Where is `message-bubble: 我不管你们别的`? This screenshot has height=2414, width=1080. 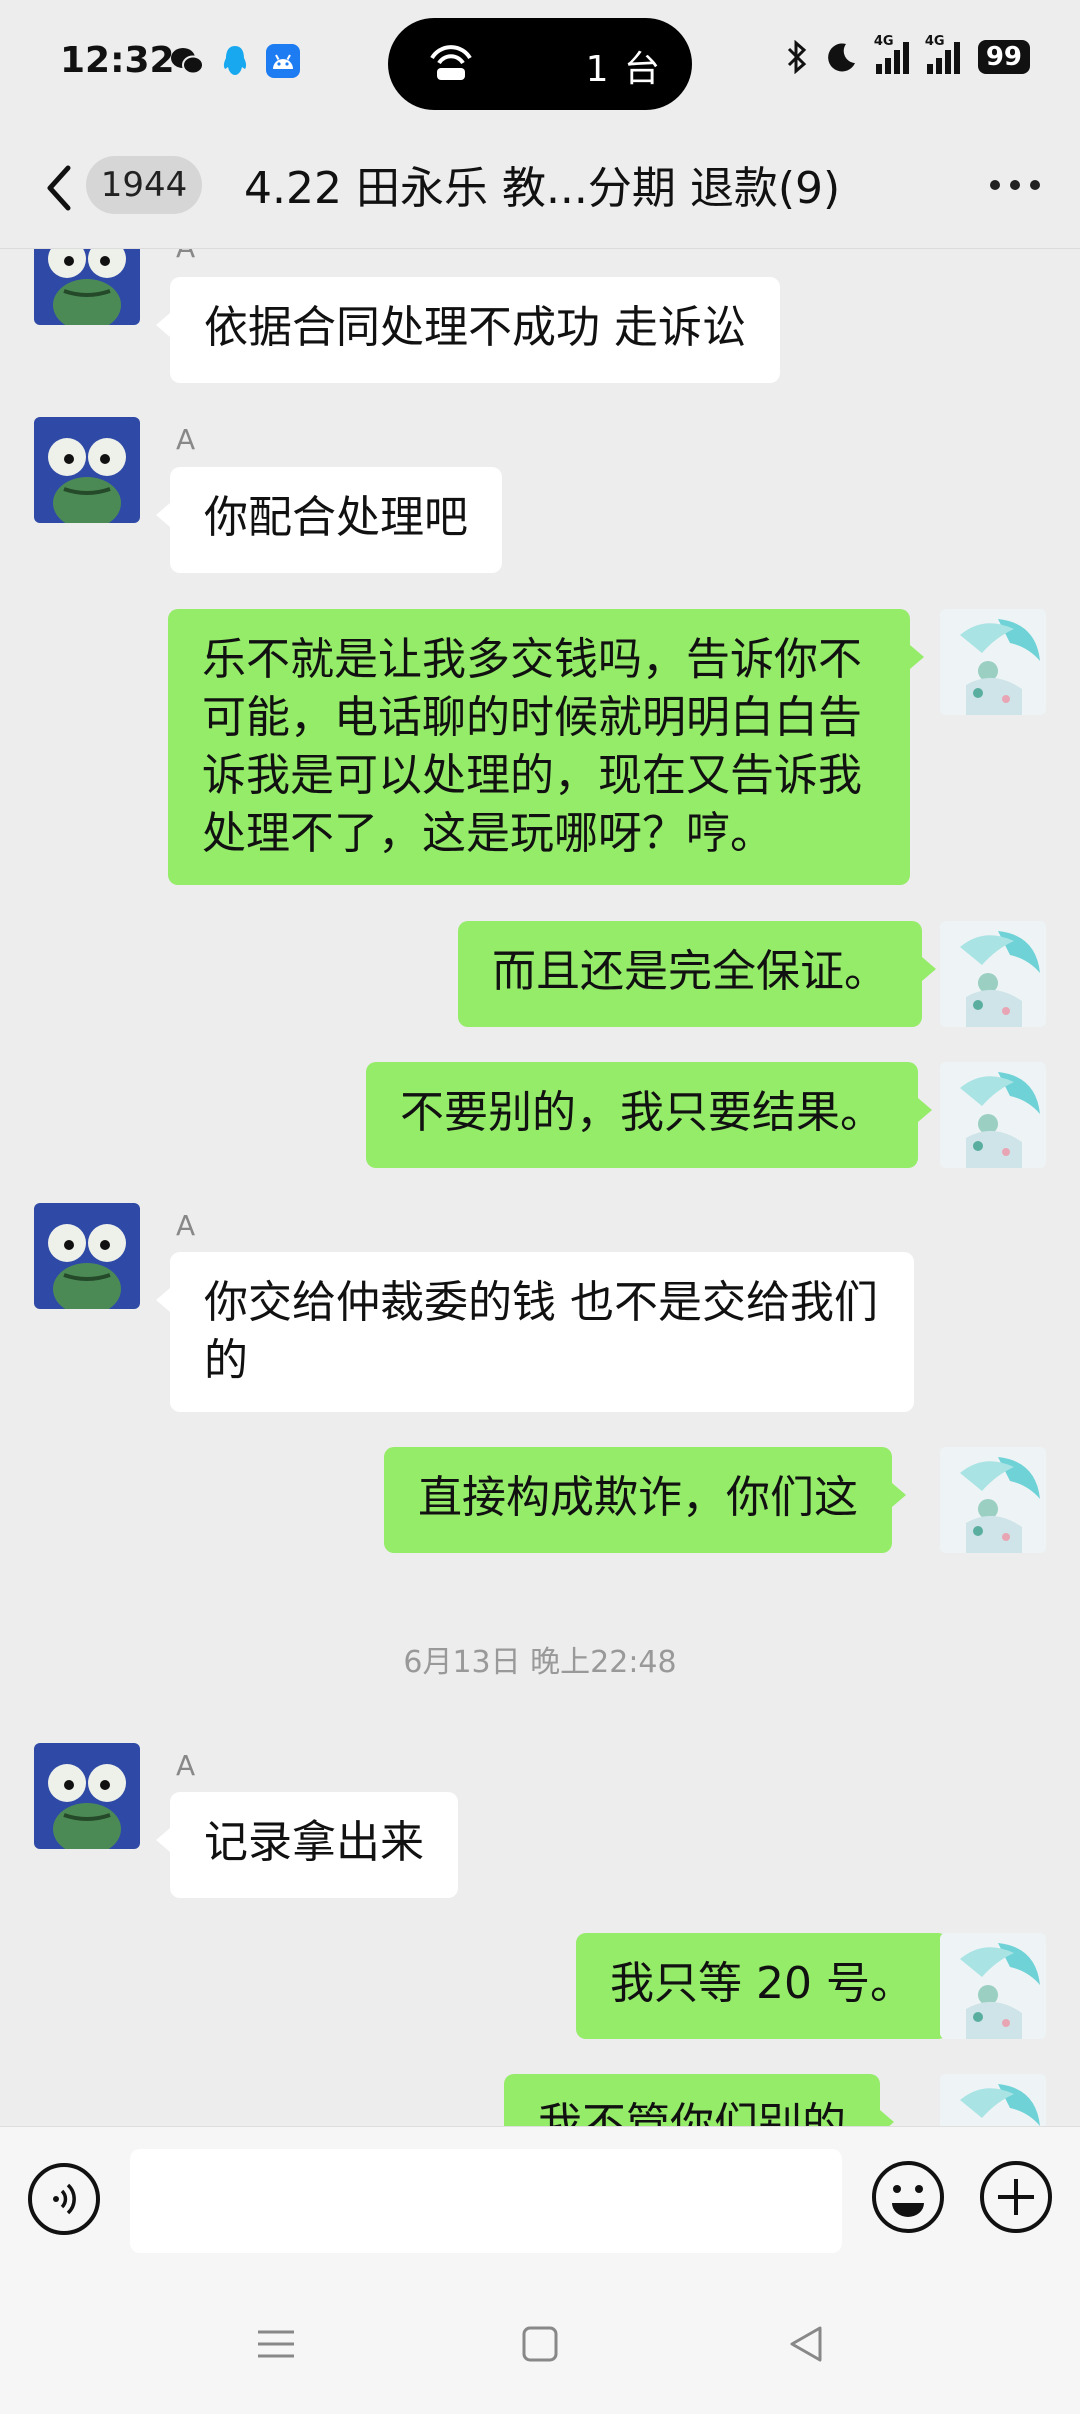 message-bubble: 我不管你们别的 is located at coordinates (699, 2100).